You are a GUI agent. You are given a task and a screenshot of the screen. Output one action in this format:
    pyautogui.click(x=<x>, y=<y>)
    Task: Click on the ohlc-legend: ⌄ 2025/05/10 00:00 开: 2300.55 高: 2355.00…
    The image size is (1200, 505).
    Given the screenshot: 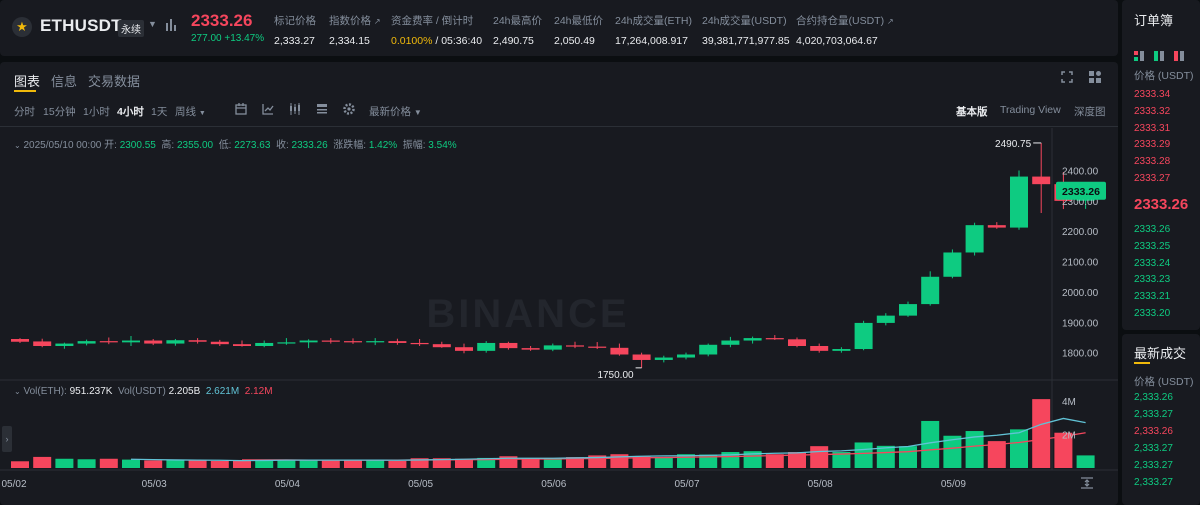 What is the action you would take?
    pyautogui.click(x=235, y=145)
    